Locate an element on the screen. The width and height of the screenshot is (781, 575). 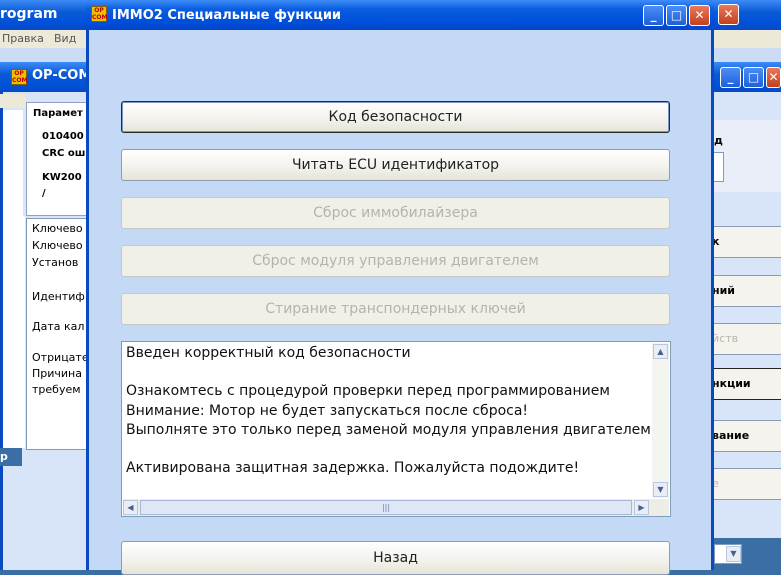
list-item: Причина is located at coordinates (57, 373).